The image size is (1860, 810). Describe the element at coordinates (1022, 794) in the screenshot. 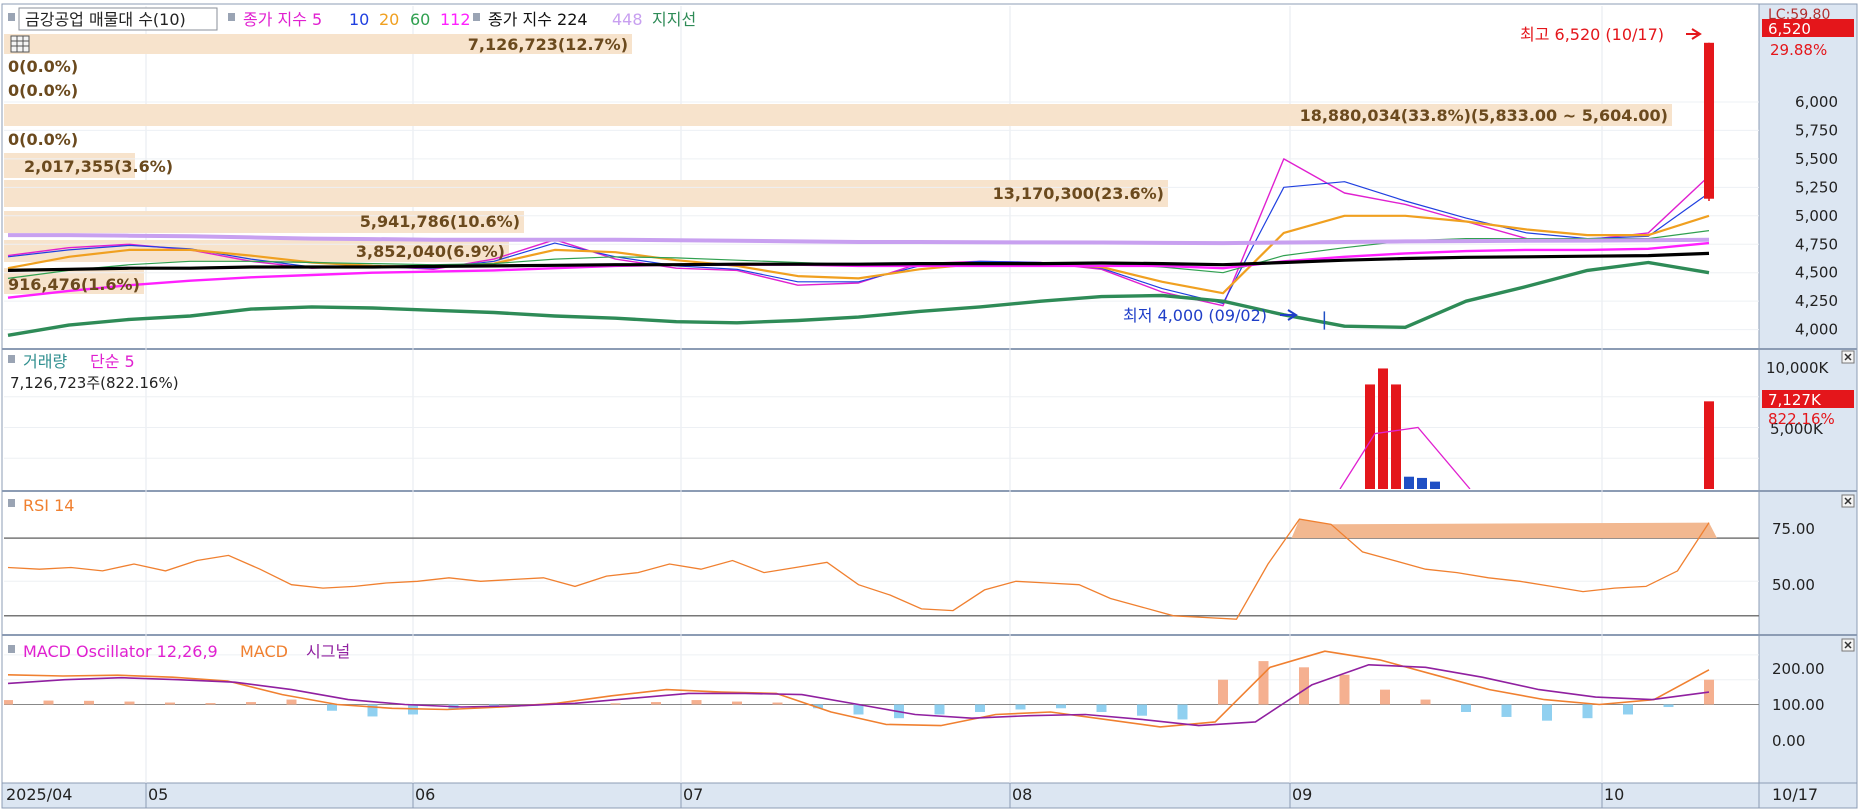

I see `date-label: 08` at that location.